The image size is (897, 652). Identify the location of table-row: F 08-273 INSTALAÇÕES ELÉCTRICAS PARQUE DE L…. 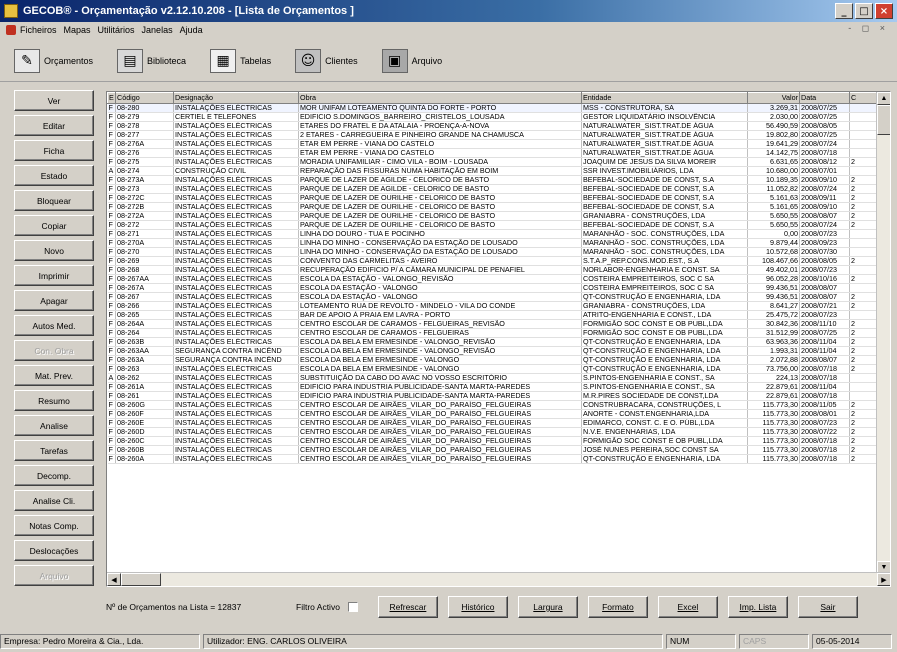
(492, 189).